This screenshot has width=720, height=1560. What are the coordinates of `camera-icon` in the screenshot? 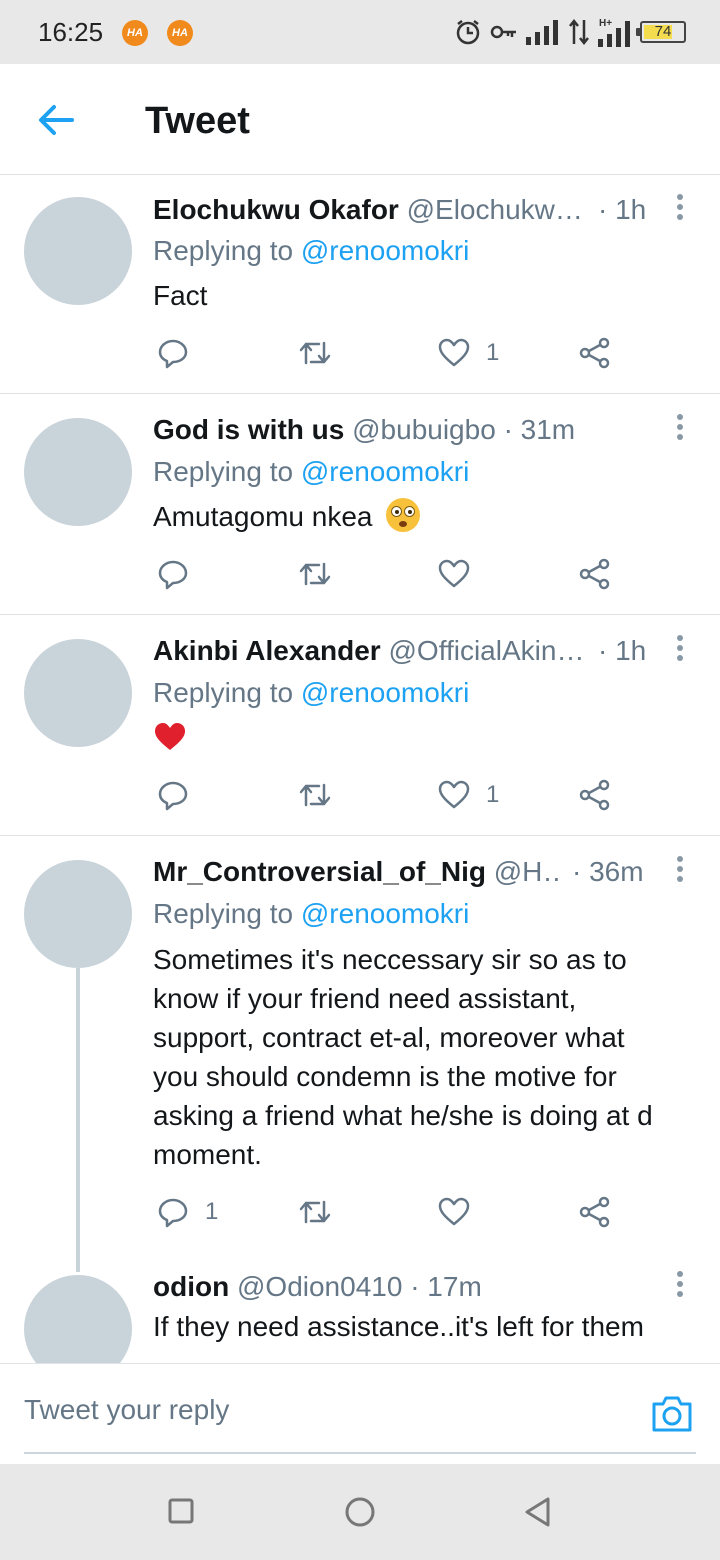 It's located at (672, 1414).